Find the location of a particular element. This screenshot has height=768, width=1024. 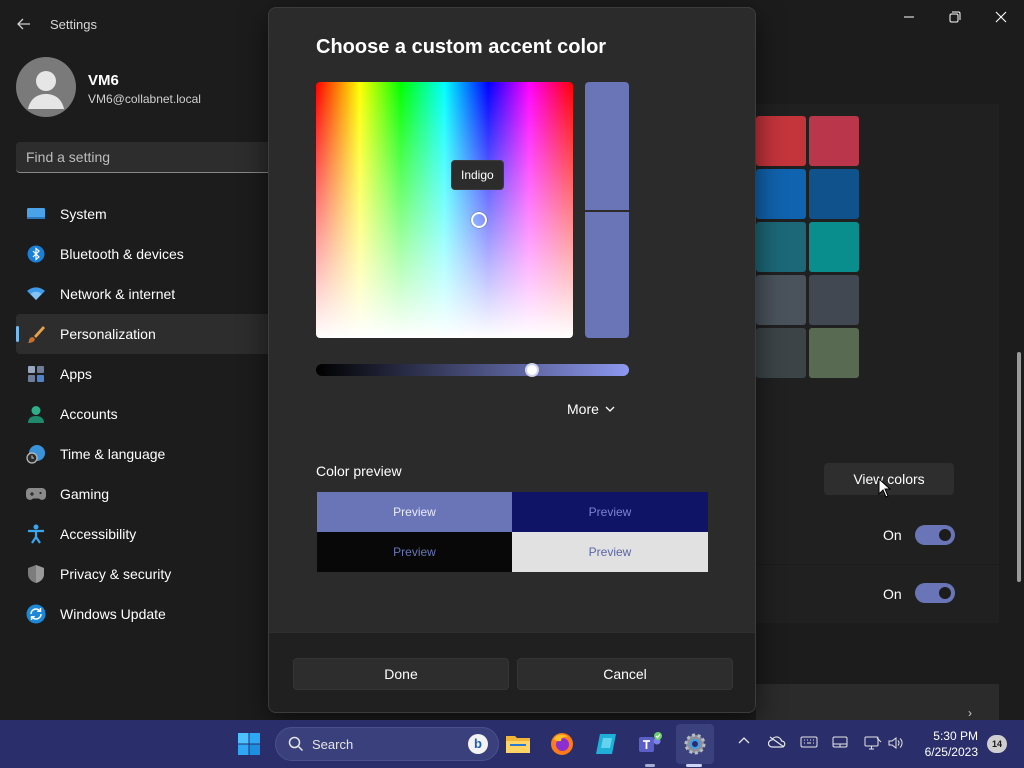

taskbar: Search b 5:30 PM 6/25/2023 14 is located at coordinates (512, 744).